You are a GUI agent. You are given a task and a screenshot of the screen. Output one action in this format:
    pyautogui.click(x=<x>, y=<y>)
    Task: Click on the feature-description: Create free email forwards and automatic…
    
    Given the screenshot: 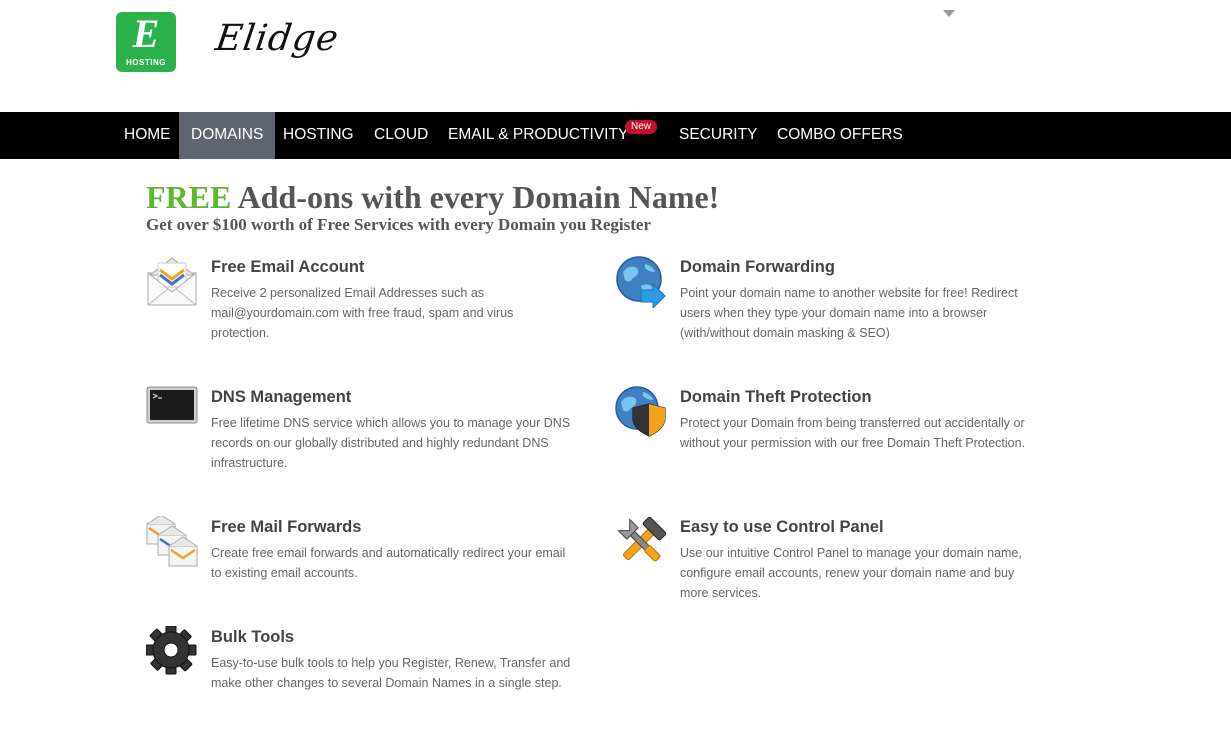 What is the action you would take?
    pyautogui.click(x=388, y=563)
    